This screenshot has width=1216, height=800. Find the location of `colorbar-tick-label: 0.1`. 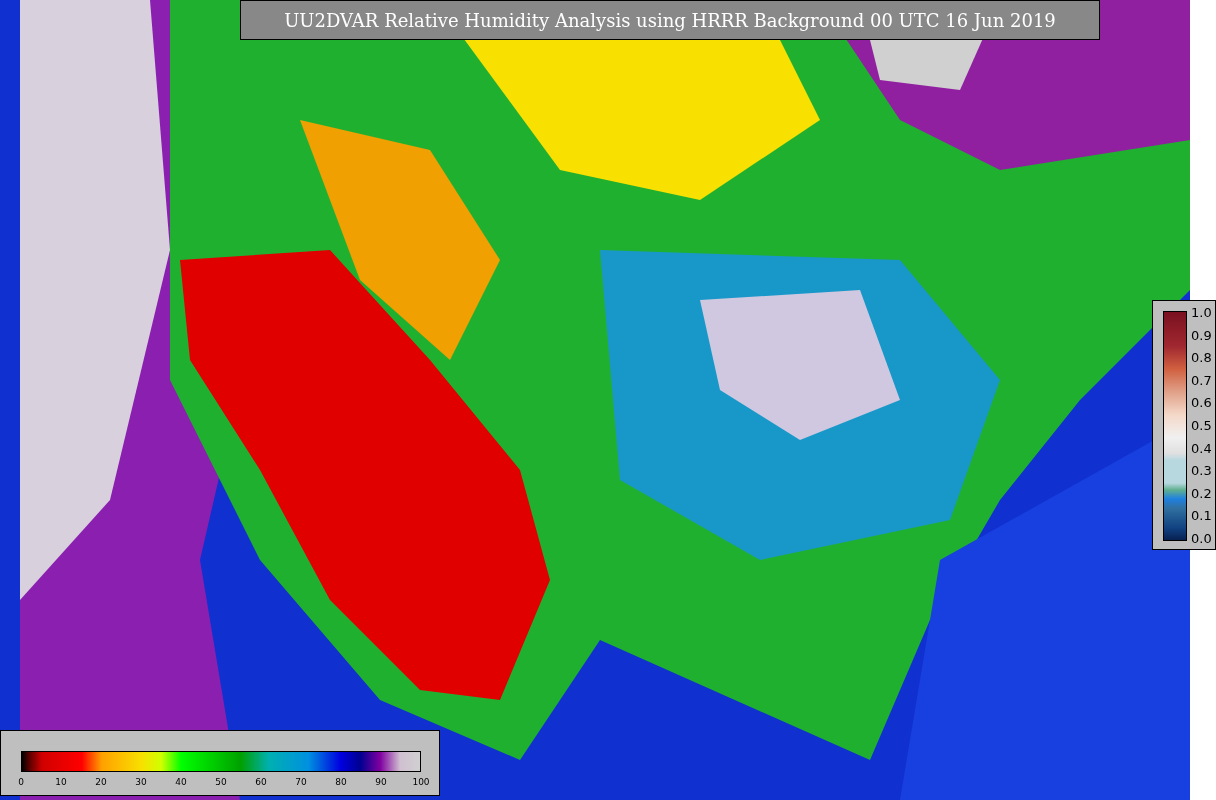

colorbar-tick-label: 0.1 is located at coordinates (1201, 516).